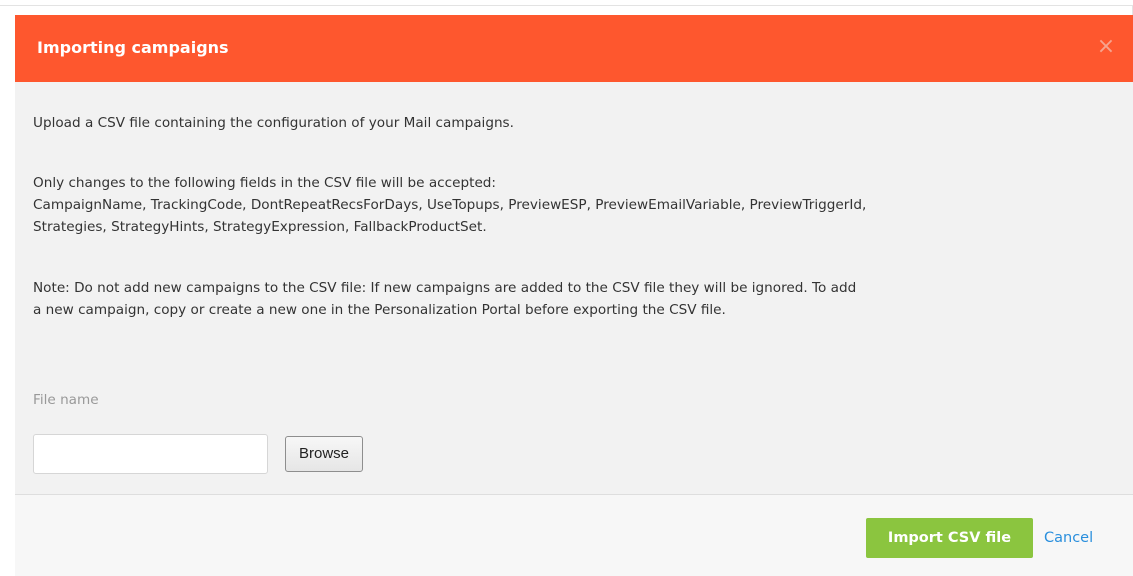 This screenshot has height=576, width=1133. I want to click on cancel-link: Cancel, so click(1068, 538).